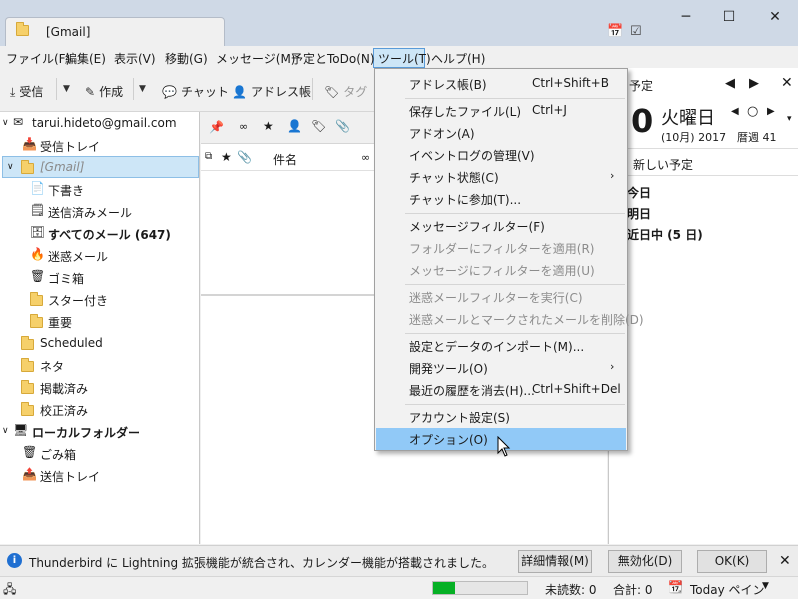 This screenshot has width=798, height=599. What do you see at coordinates (100, 321) in the screenshot?
I see `folder-important: 重要` at bounding box center [100, 321].